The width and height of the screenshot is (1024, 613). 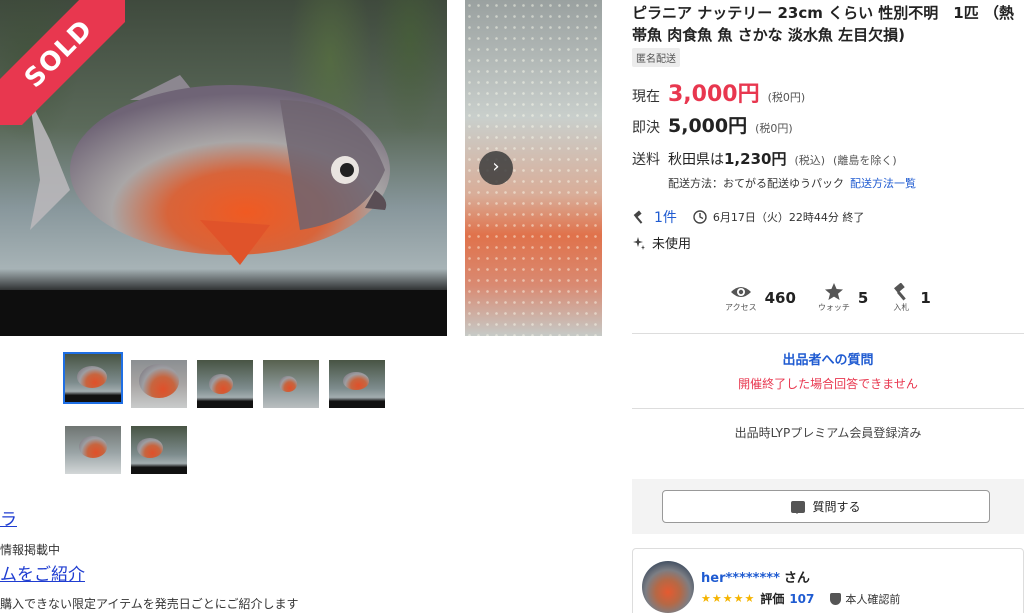 I want to click on stat-access: アクセス 460, so click(x=760, y=298).